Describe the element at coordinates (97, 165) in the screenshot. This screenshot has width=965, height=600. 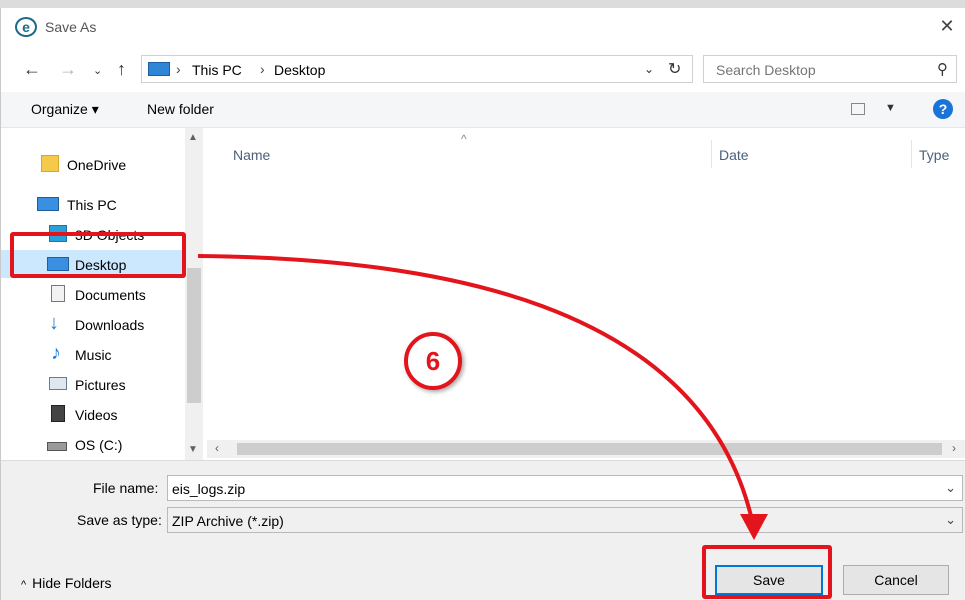
I see `nav-item-label: OneDrive` at that location.